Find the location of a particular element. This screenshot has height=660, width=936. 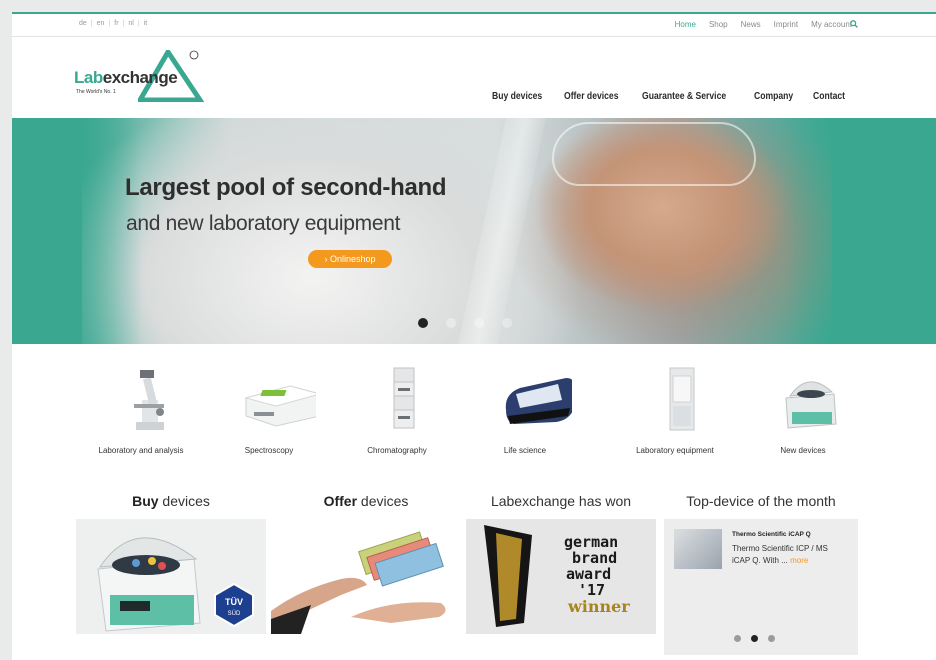

buy-devices-card: TÜV SÜD is located at coordinates (171, 576).